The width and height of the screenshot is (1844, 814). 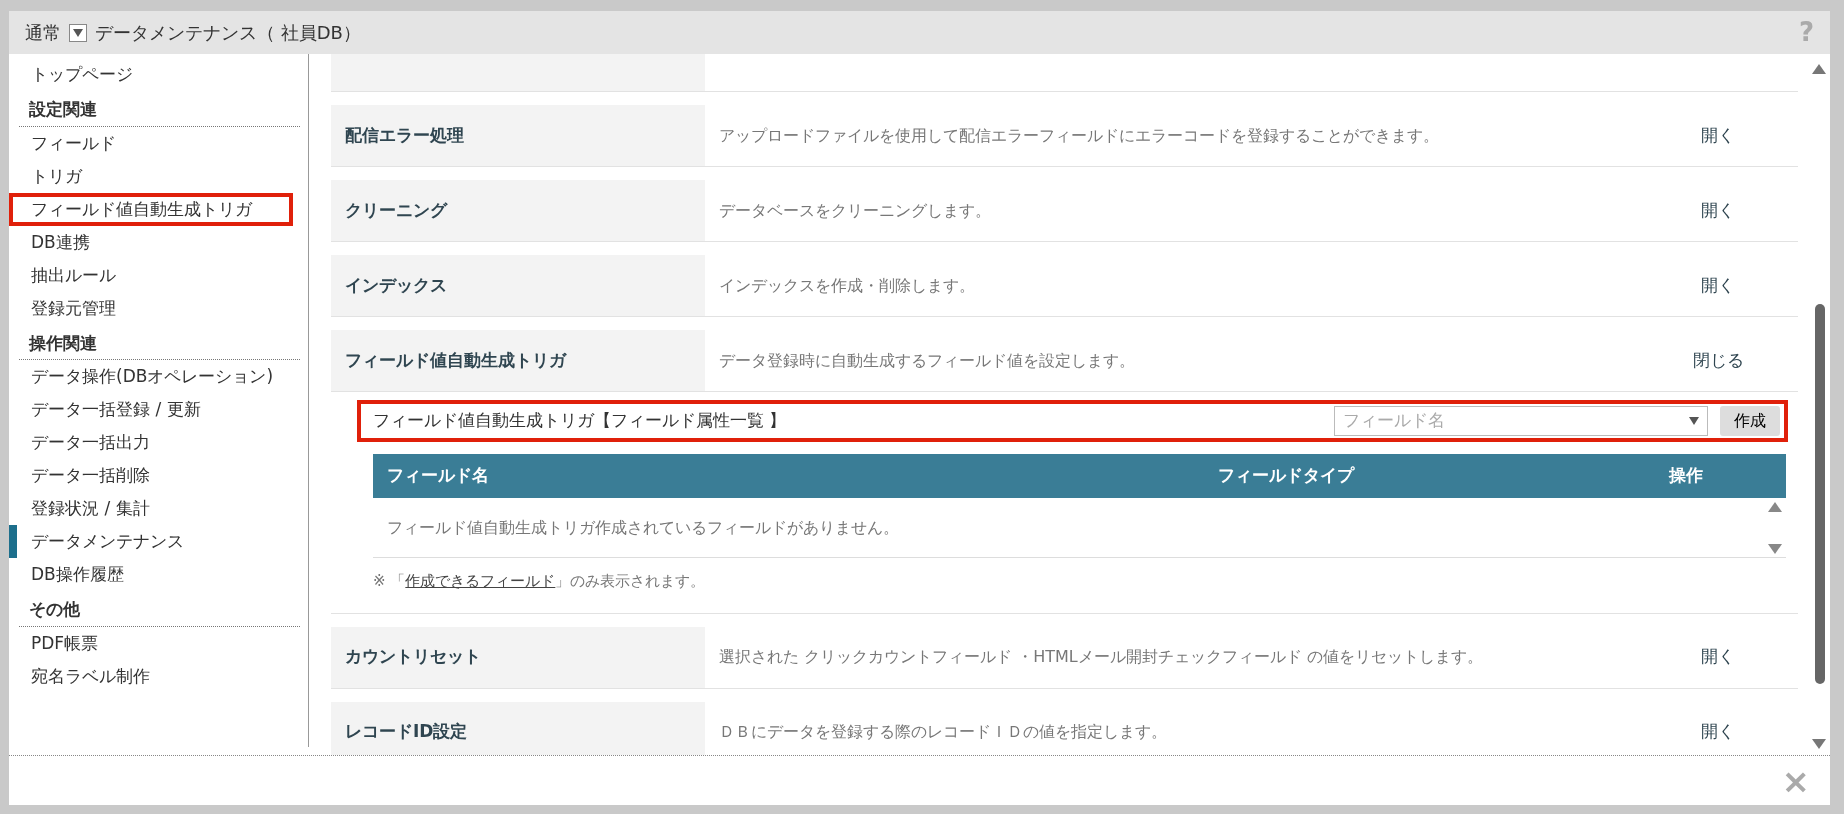 I want to click on toggle-link: 閉じる, so click(x=1718, y=360).